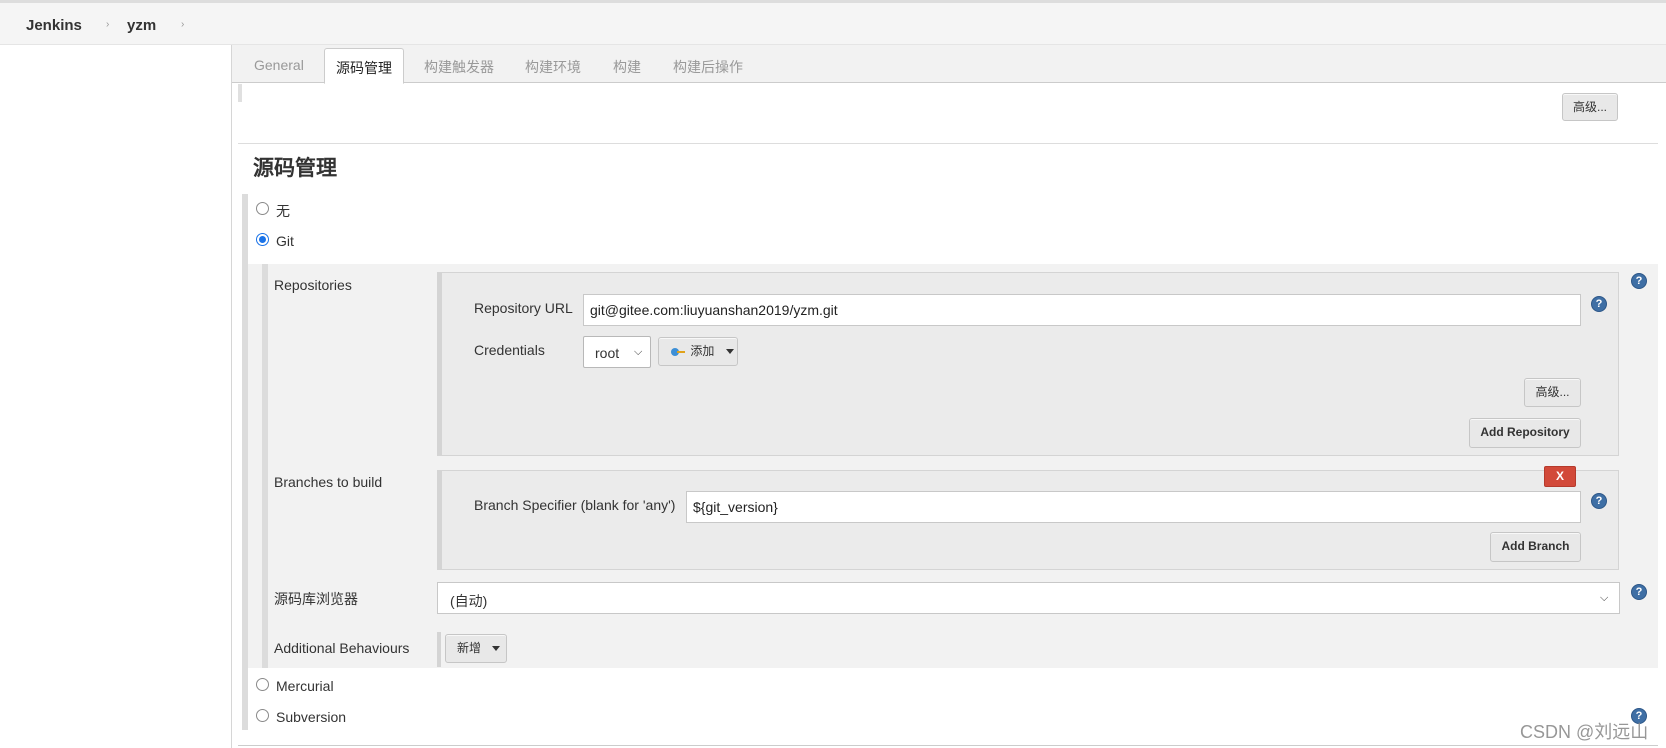 The height and width of the screenshot is (748, 1666). What do you see at coordinates (295, 168) in the screenshot?
I see `section-title: 源码管理` at bounding box center [295, 168].